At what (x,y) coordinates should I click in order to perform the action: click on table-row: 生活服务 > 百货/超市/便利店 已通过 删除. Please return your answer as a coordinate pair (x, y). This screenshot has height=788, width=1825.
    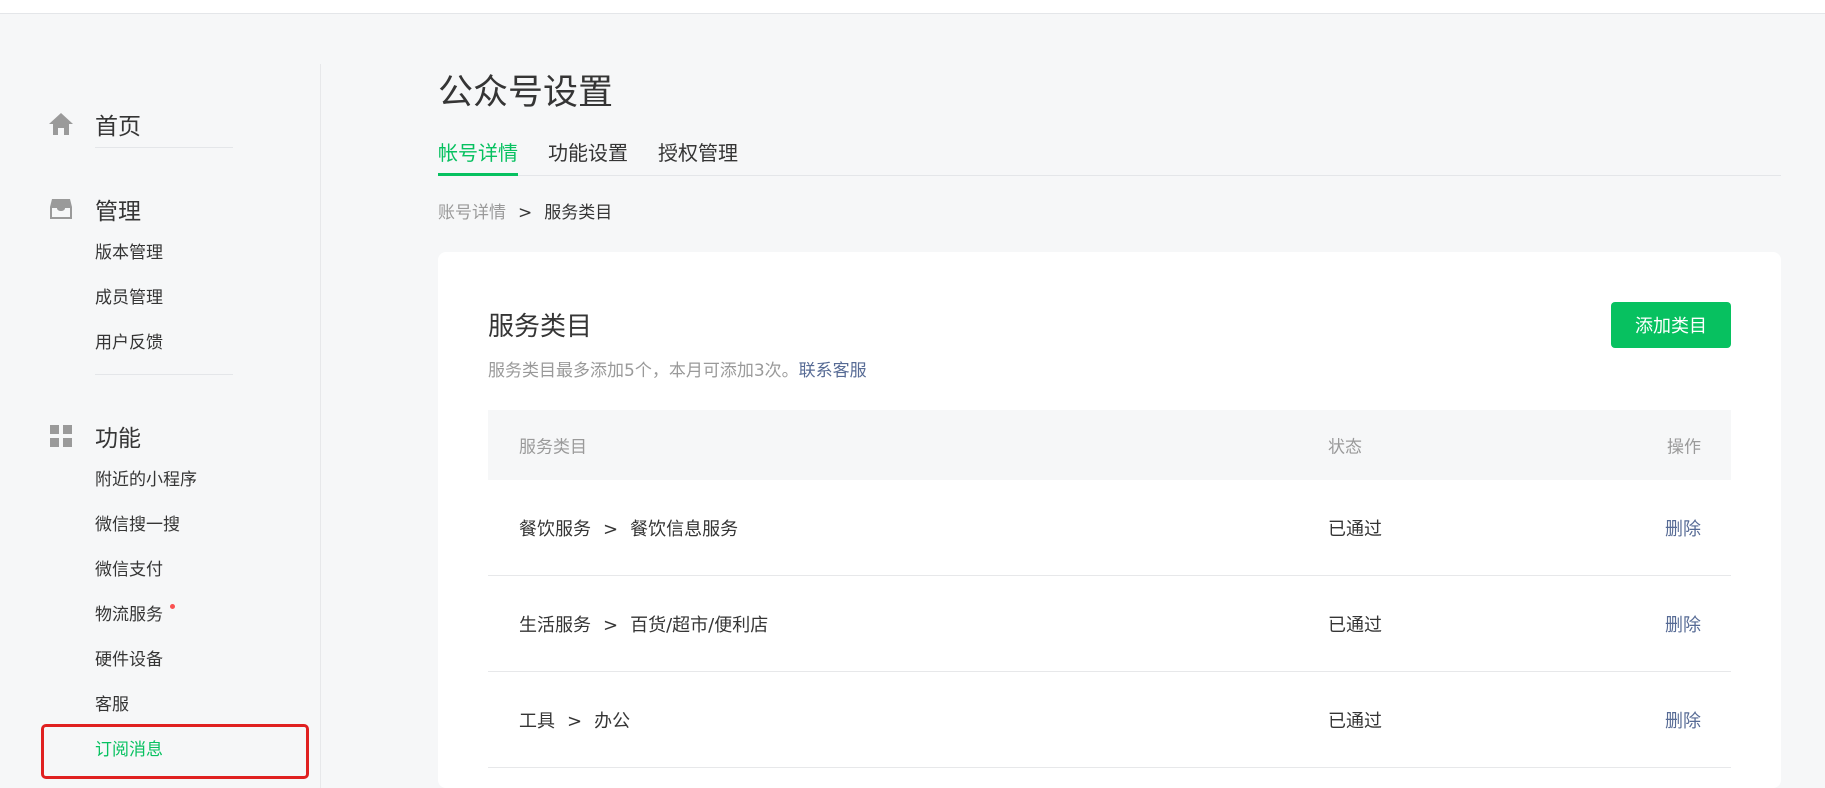
    Looking at the image, I should click on (1109, 624).